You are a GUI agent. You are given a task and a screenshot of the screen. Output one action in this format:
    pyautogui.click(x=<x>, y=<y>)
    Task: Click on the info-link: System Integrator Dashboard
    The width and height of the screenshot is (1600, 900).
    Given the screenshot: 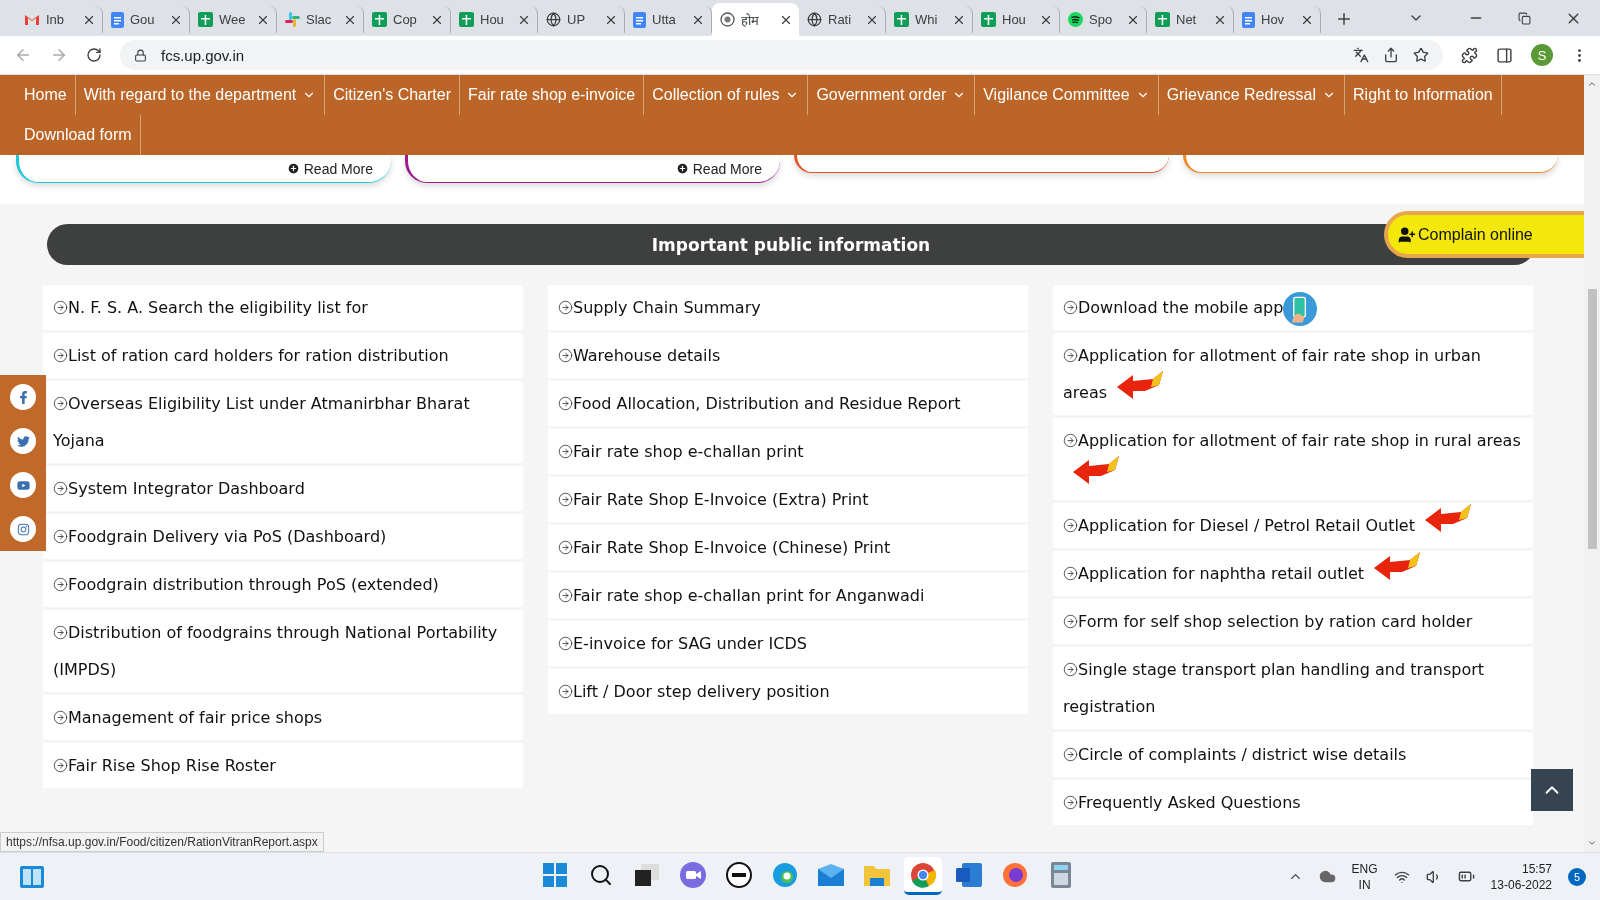 What is the action you would take?
    pyautogui.click(x=283, y=488)
    